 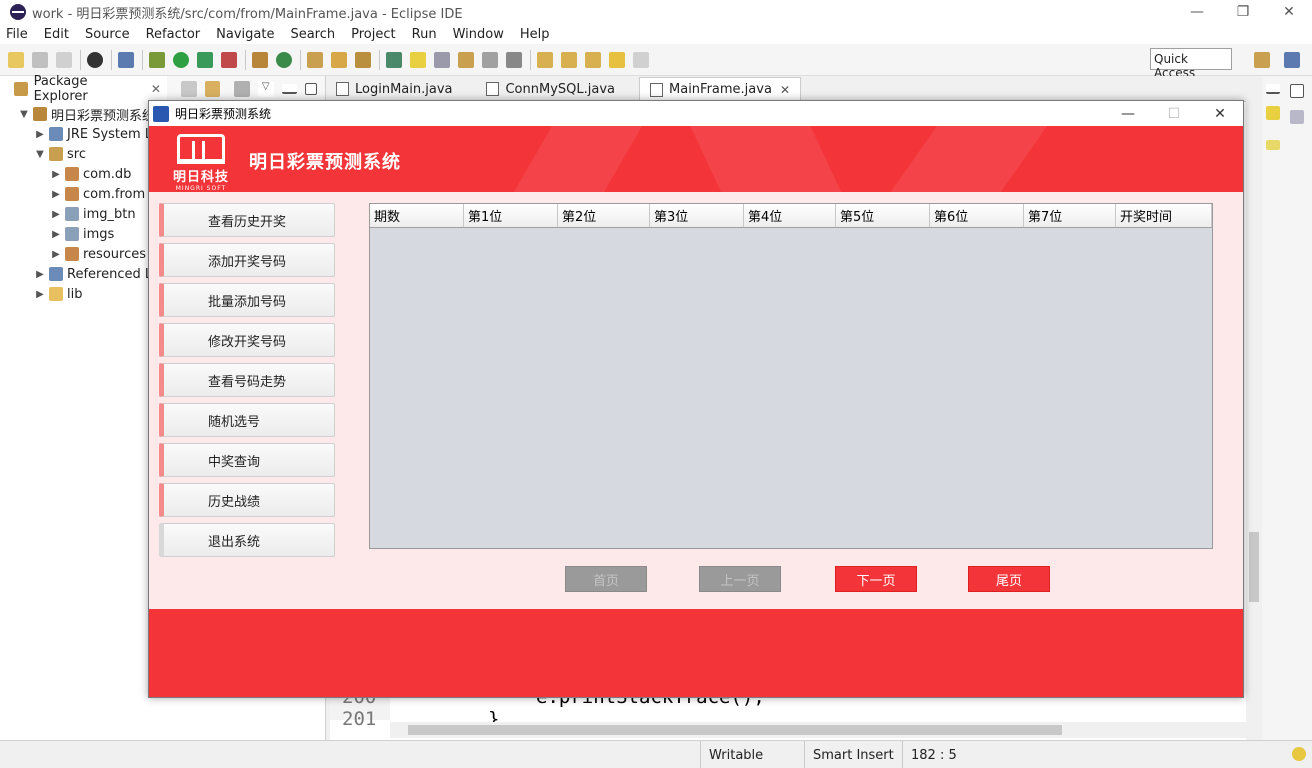 What do you see at coordinates (1197, 12) in the screenshot?
I see `minimize-button: —` at bounding box center [1197, 12].